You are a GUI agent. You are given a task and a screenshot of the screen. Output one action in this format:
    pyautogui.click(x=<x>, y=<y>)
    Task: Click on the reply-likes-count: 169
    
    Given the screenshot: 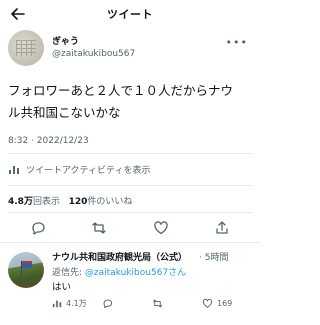 What is the action you would take?
    pyautogui.click(x=225, y=303)
    